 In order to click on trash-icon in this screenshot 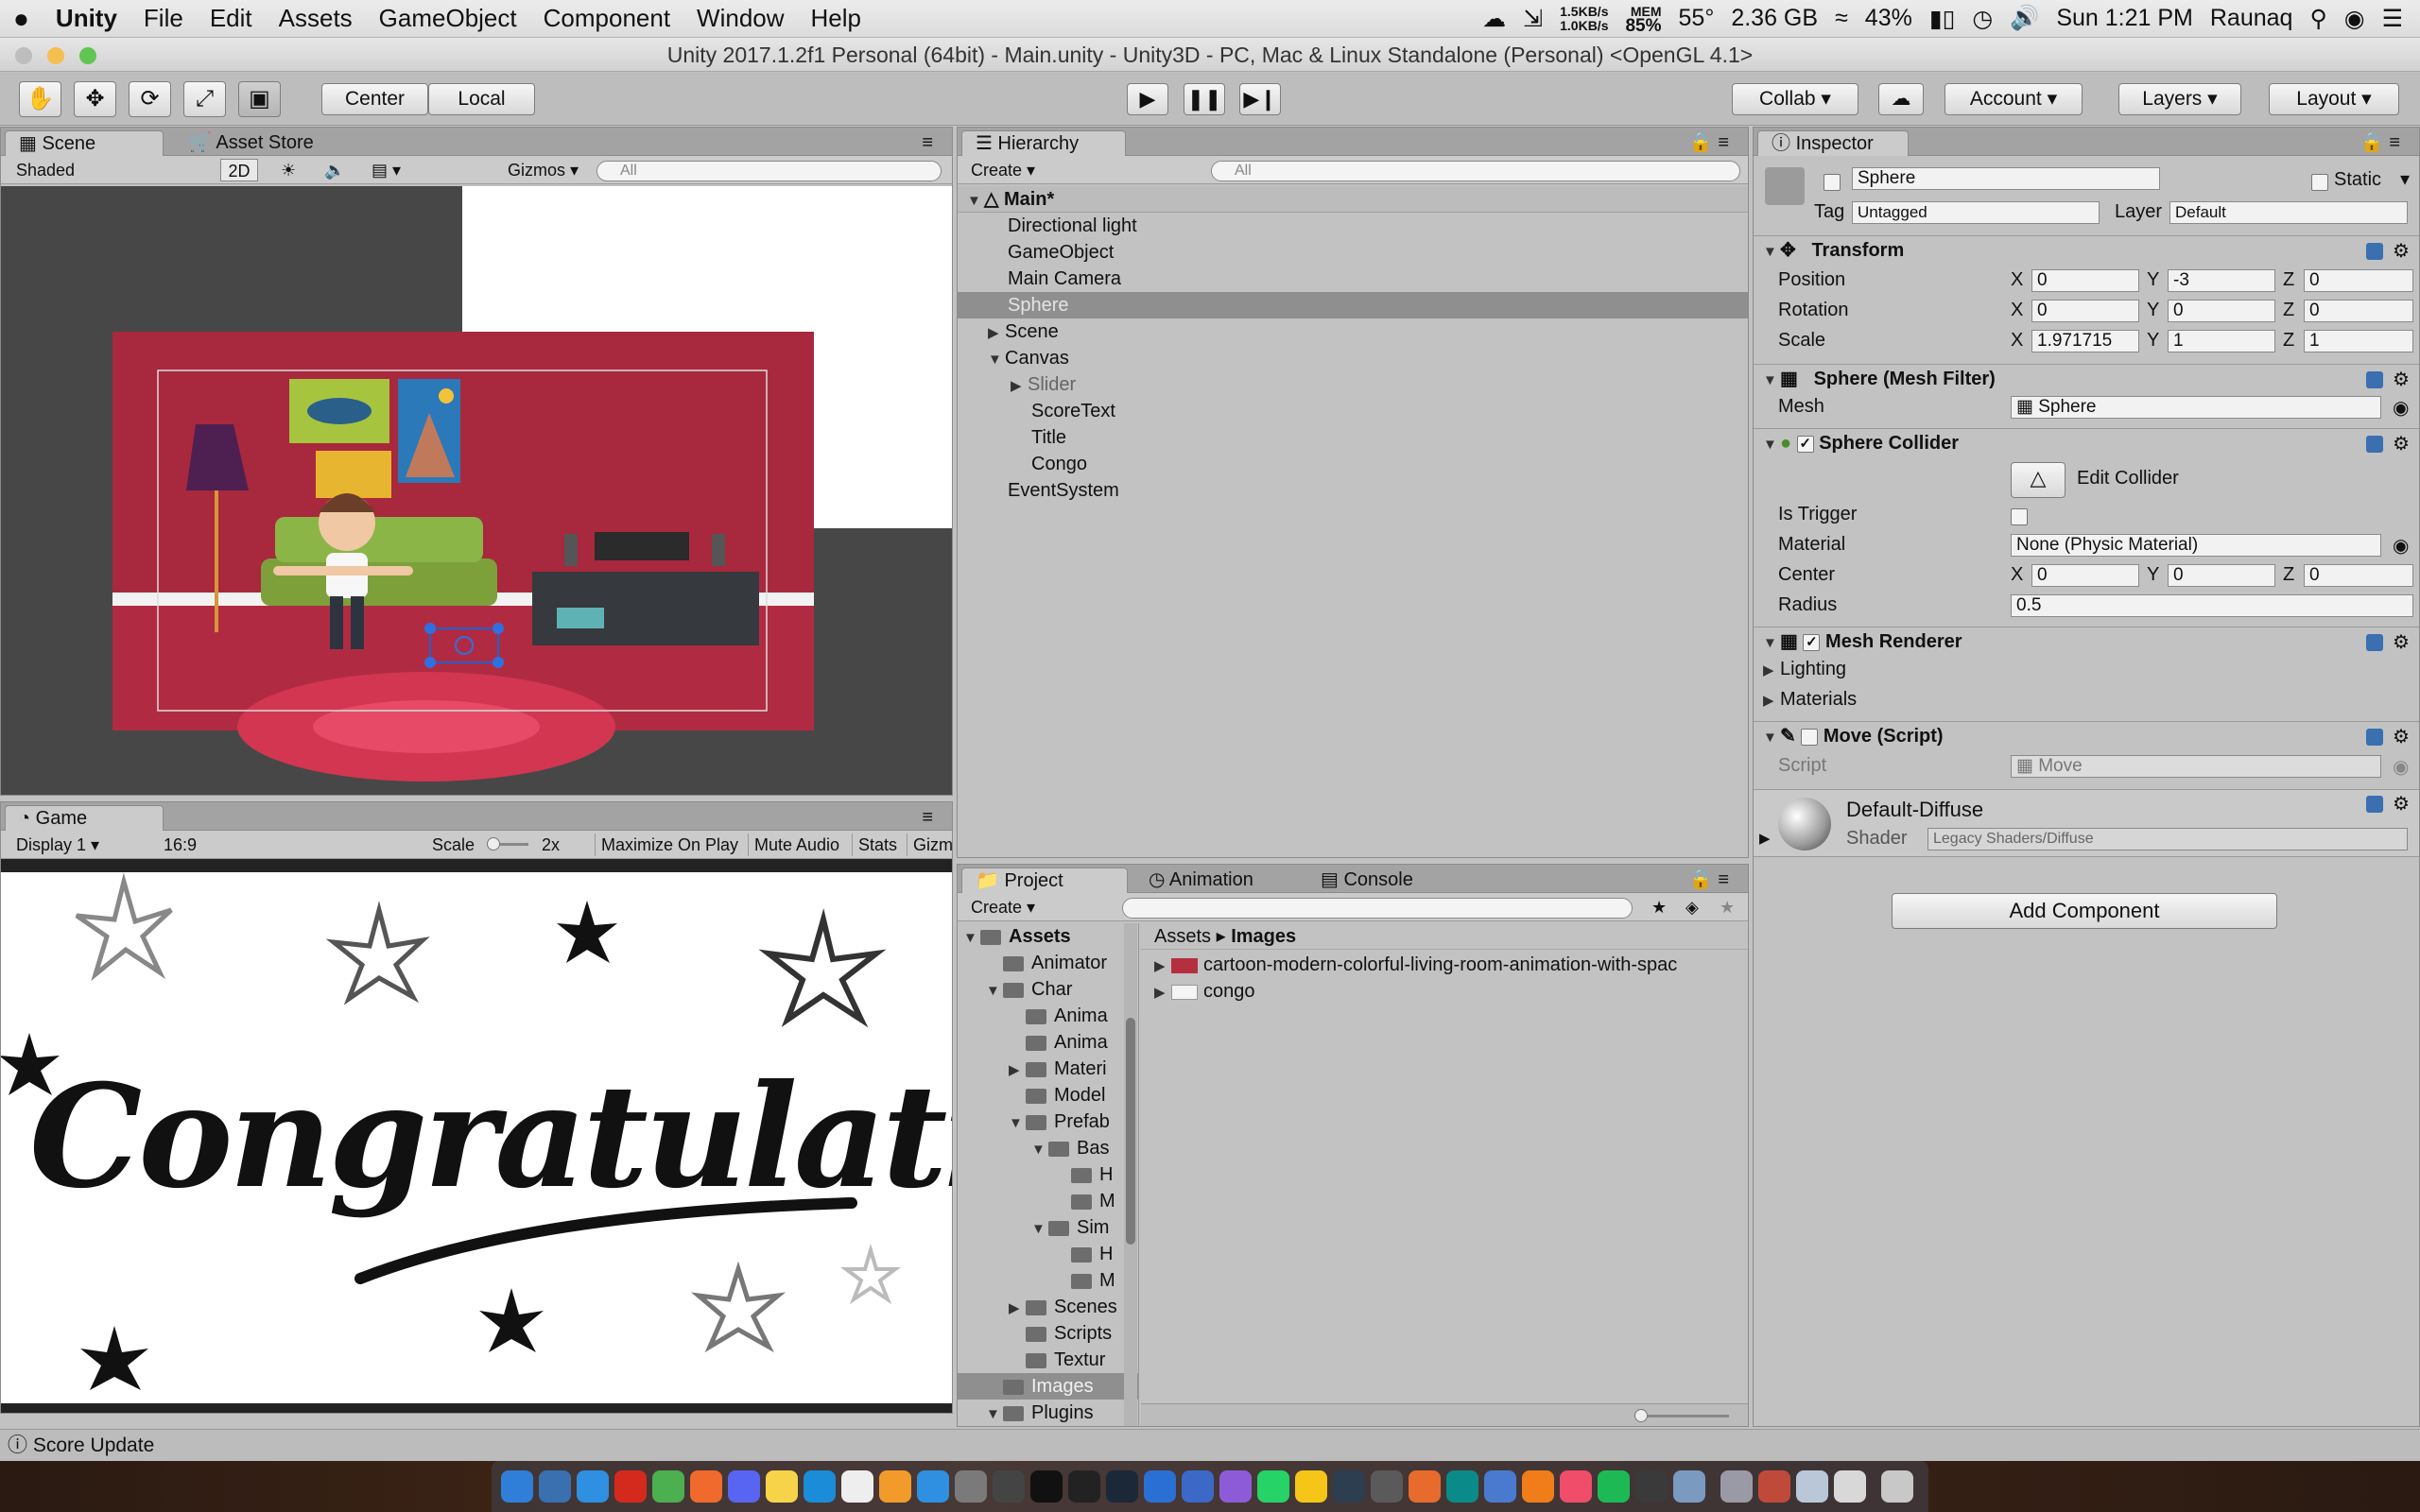, I will do `click(1897, 1486)`.